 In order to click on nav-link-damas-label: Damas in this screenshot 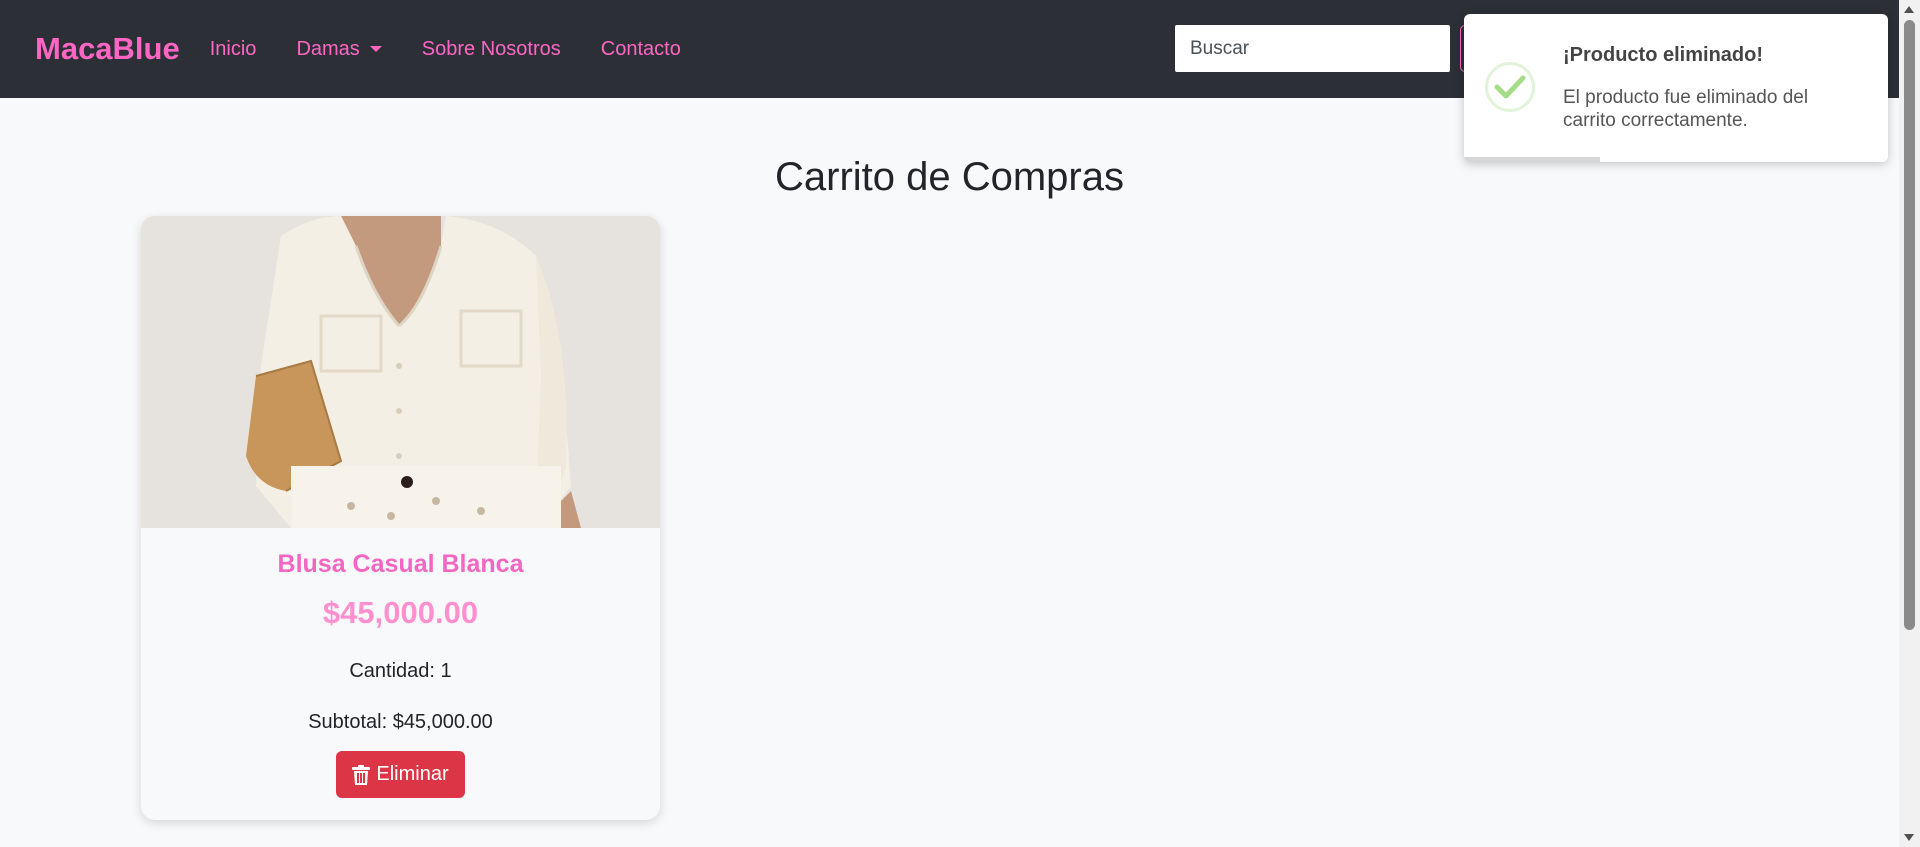, I will do `click(328, 48)`.